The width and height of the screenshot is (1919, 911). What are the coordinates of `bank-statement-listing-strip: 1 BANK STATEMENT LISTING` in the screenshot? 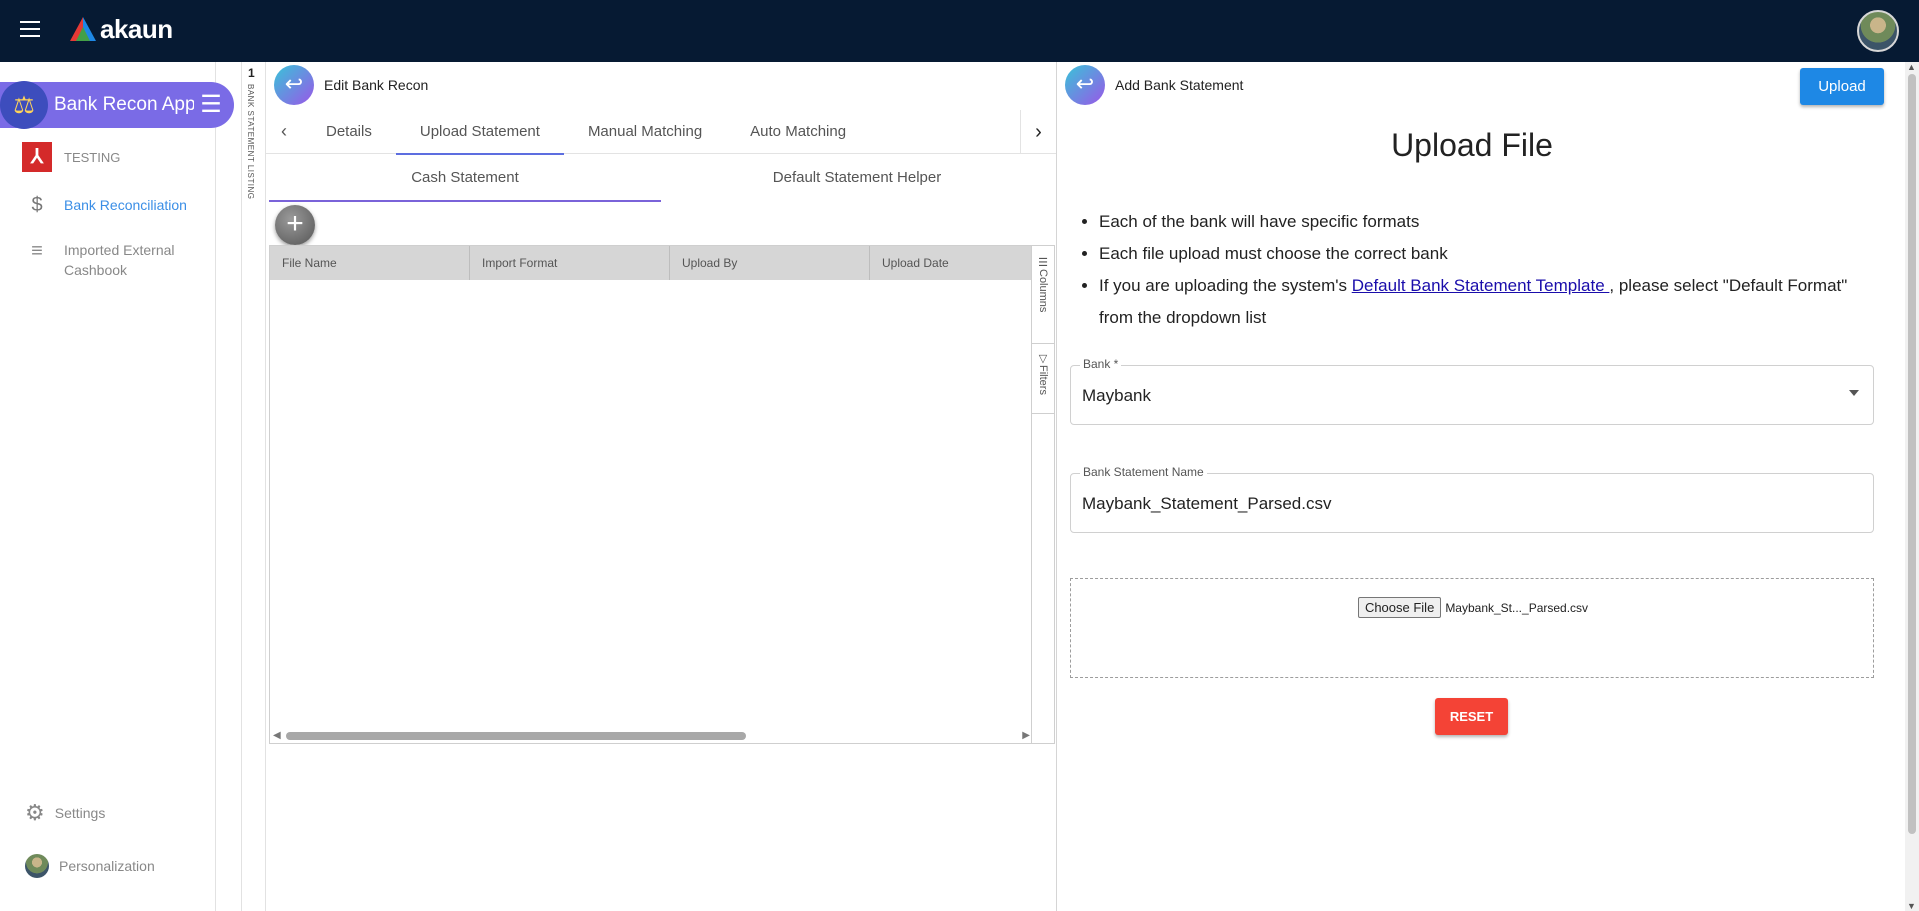 It's located at (253, 486).